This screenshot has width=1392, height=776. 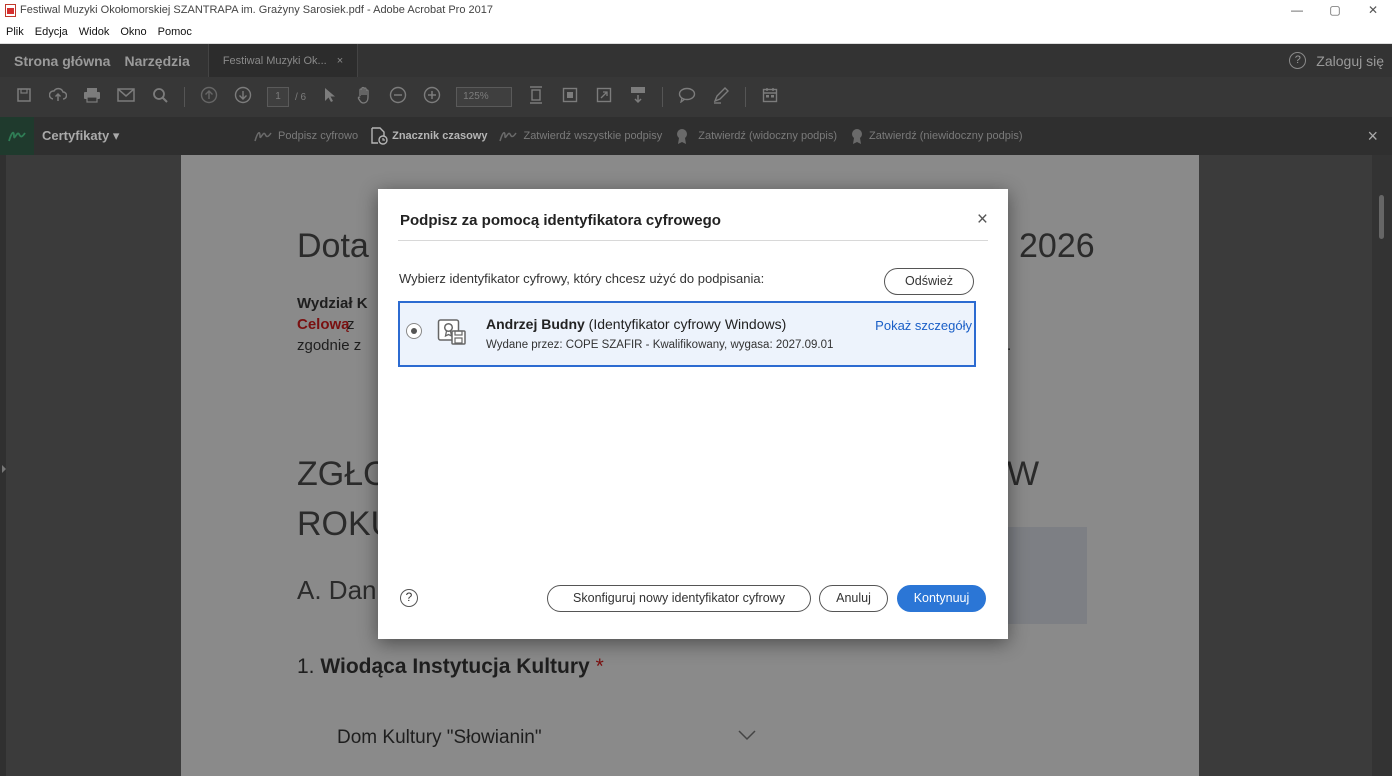 I want to click on timestamp-icon, so click(x=379, y=136).